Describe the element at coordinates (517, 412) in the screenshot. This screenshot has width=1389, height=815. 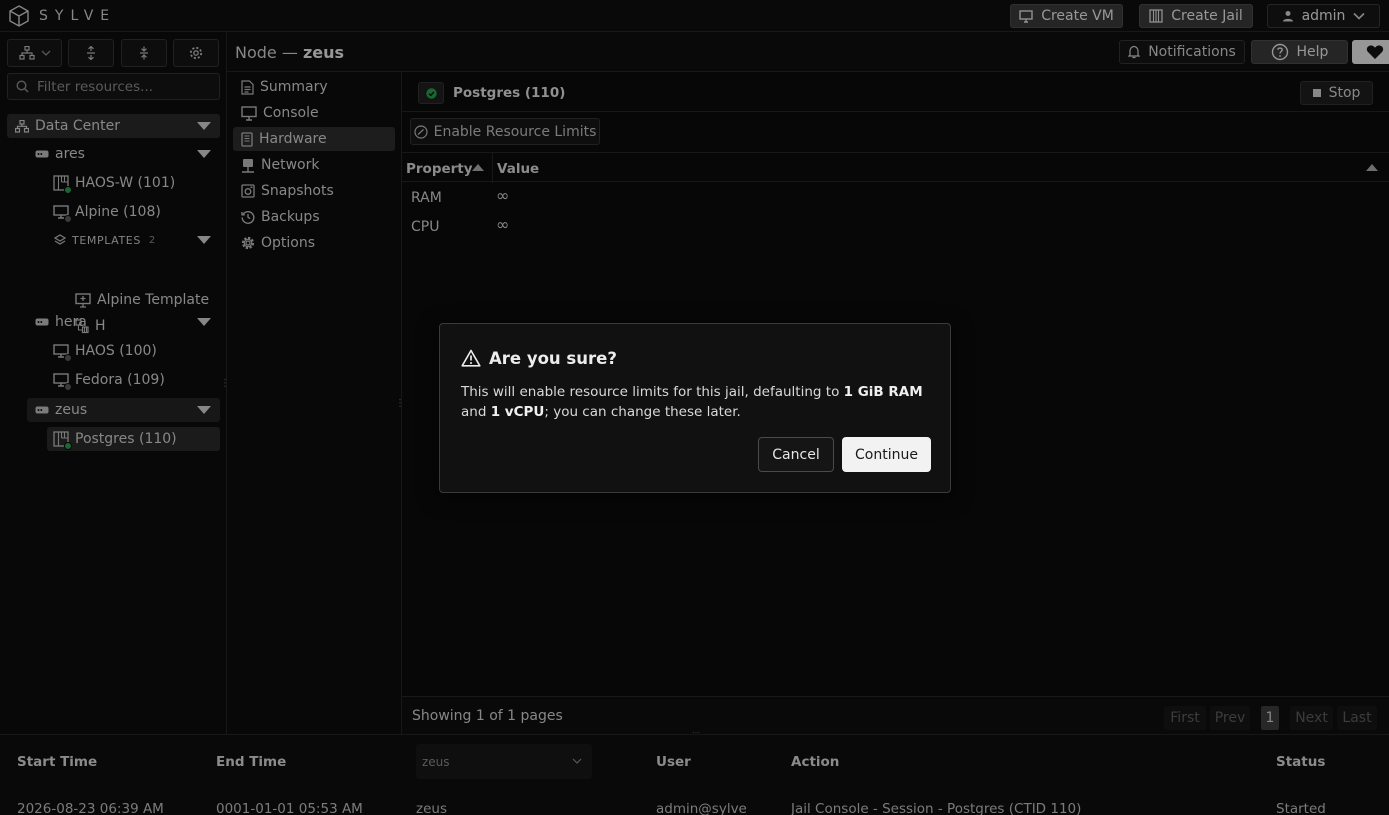
I see `dialog-cpu-value: 1 vCPU` at that location.